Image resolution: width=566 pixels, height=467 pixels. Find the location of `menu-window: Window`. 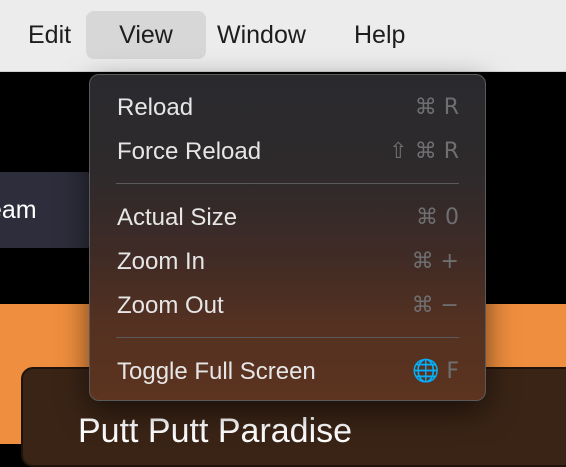

menu-window: Window is located at coordinates (261, 35).